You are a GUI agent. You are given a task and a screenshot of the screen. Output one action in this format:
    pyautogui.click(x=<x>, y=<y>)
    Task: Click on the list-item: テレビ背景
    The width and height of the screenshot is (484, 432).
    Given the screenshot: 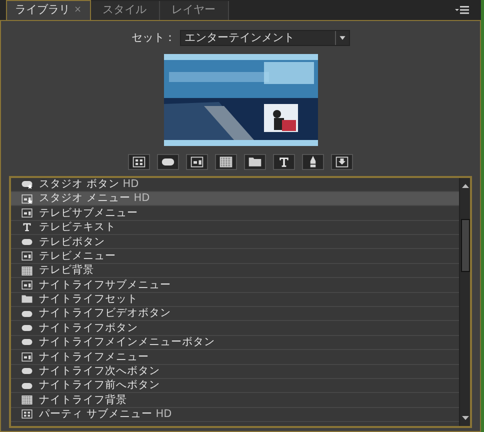 What is the action you would take?
    pyautogui.click(x=235, y=271)
    